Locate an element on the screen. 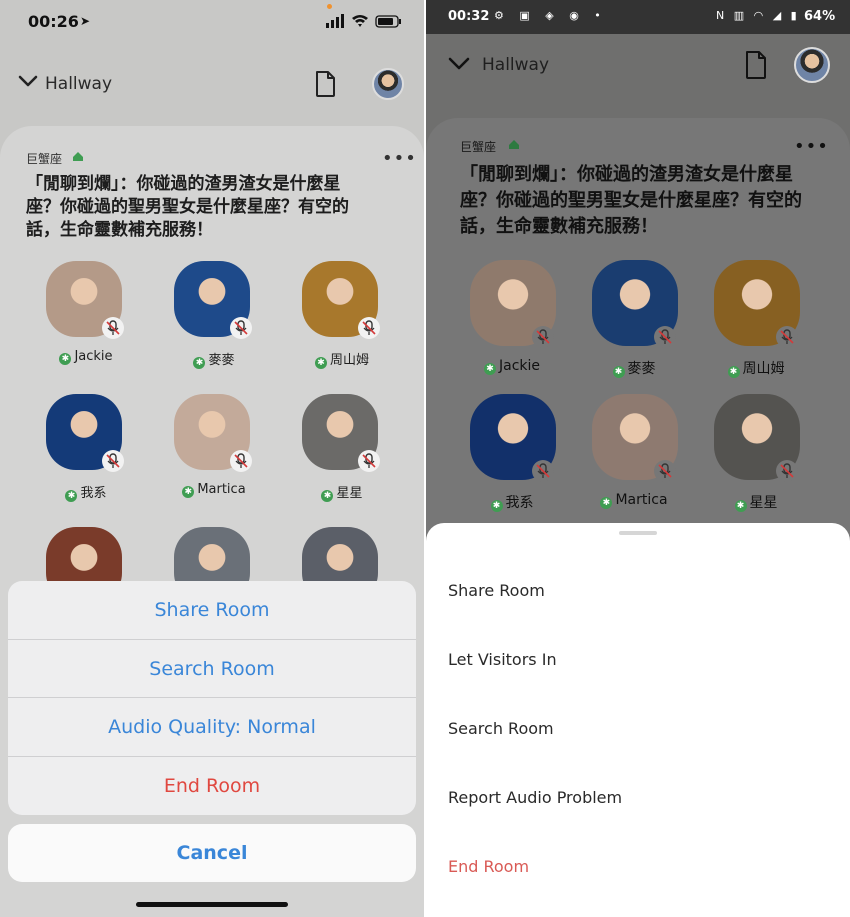  report-audio-problem-button: Report Audio Problem is located at coordinates (535, 797).